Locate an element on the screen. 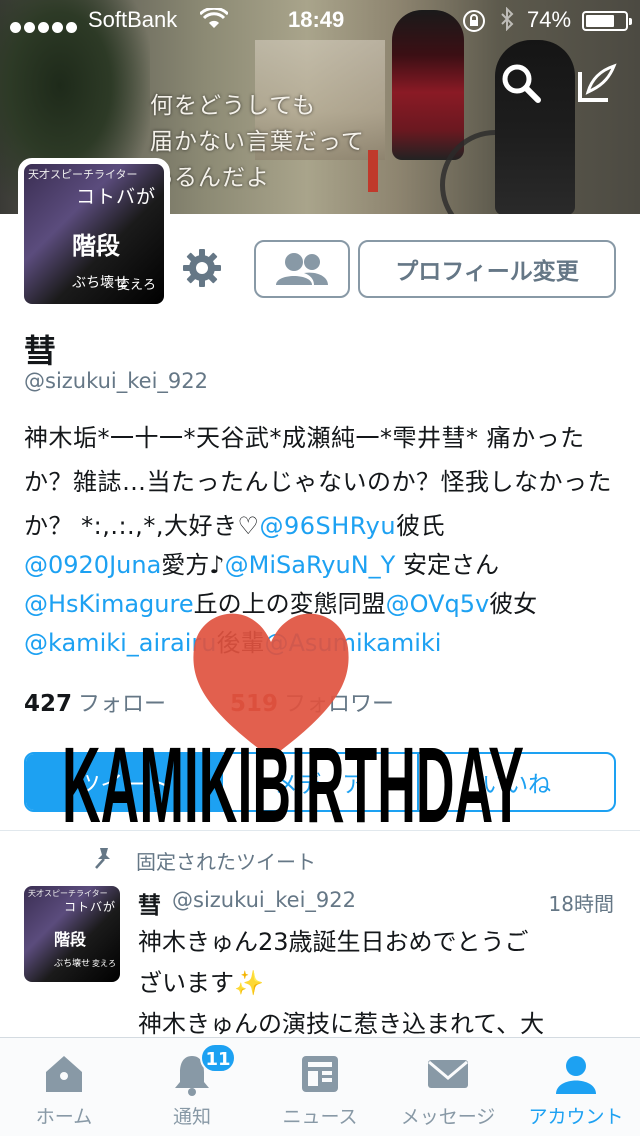 The image size is (640, 1136). following-count-link: 427 フォロー is located at coordinates (95, 704).